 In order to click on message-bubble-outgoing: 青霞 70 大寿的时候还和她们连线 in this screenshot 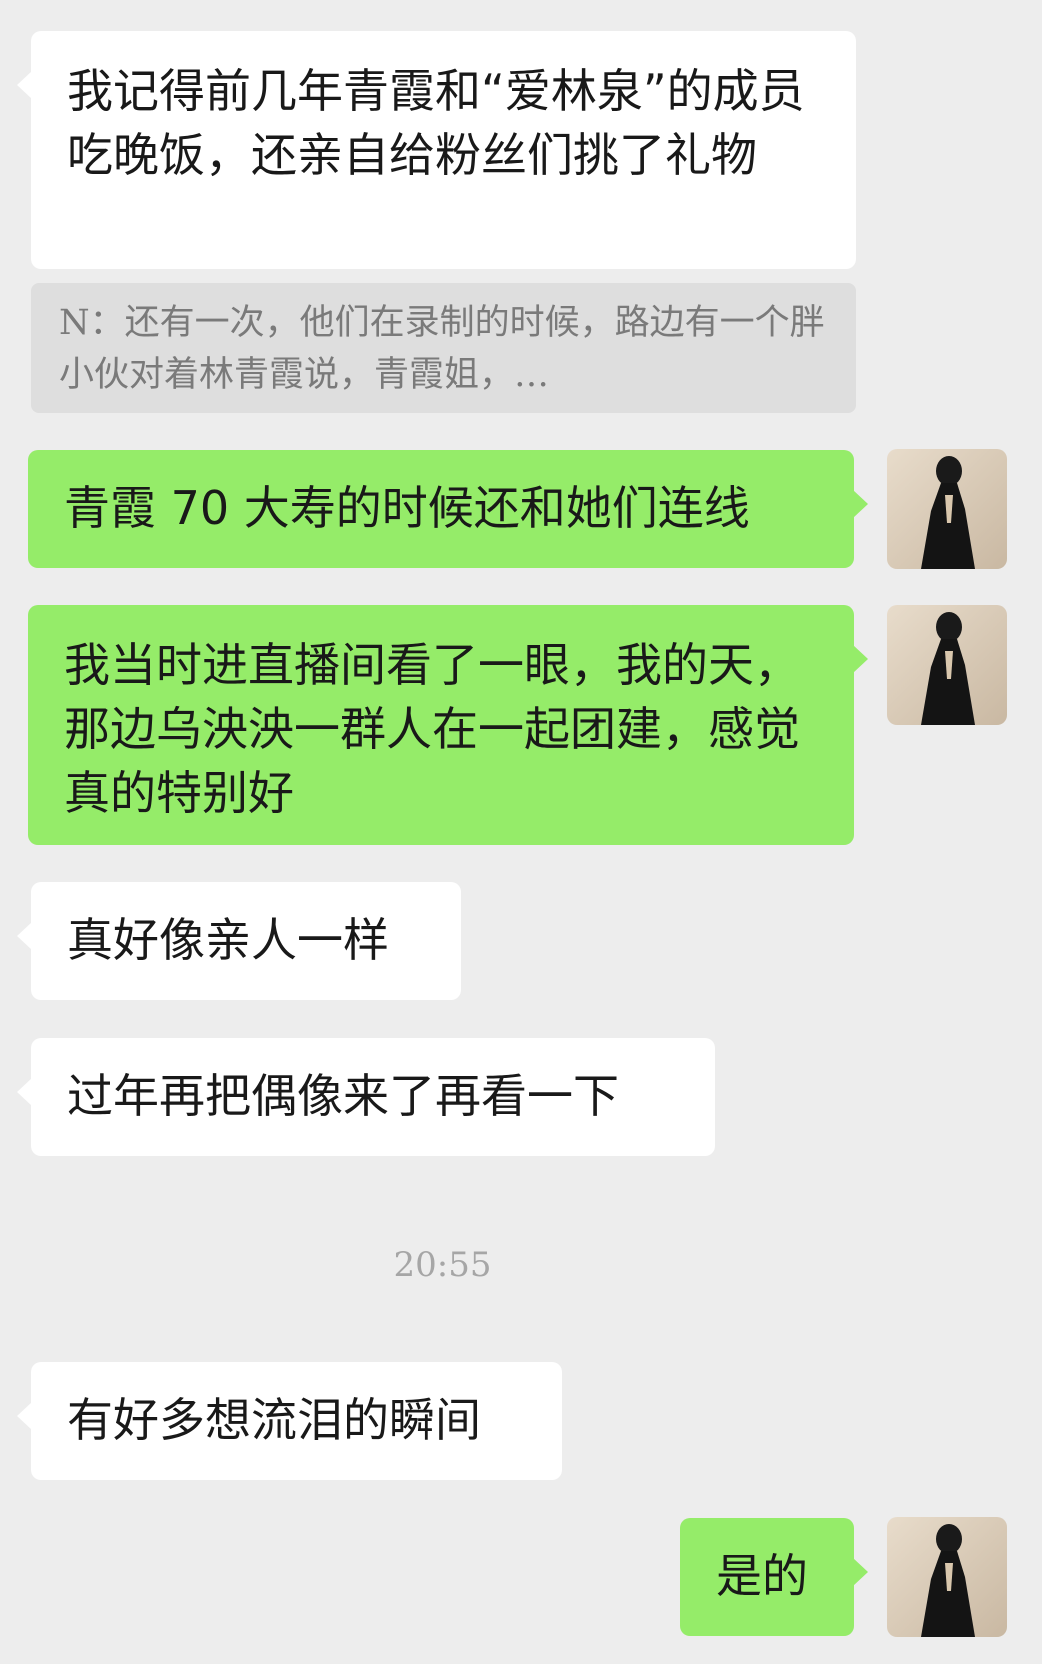, I will do `click(448, 509)`.